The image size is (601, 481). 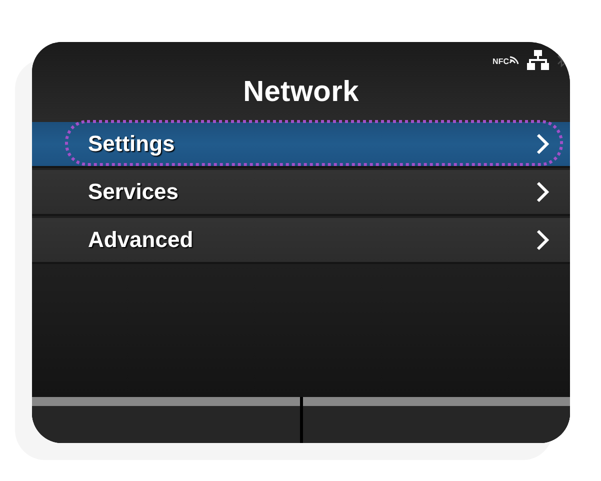 I want to click on menu-item: Services, so click(x=301, y=193).